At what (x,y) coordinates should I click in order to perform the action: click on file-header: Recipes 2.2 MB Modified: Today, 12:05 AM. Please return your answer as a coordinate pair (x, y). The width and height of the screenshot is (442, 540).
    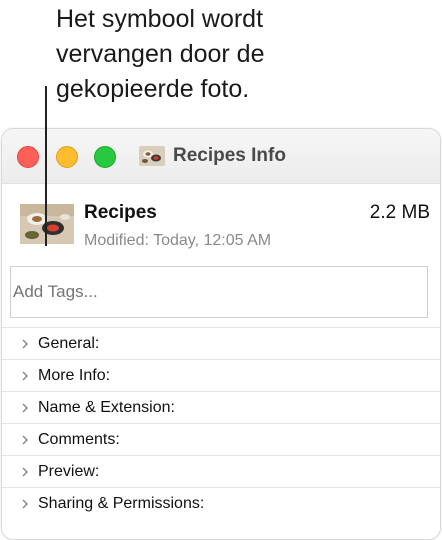
    Looking at the image, I should click on (221, 224).